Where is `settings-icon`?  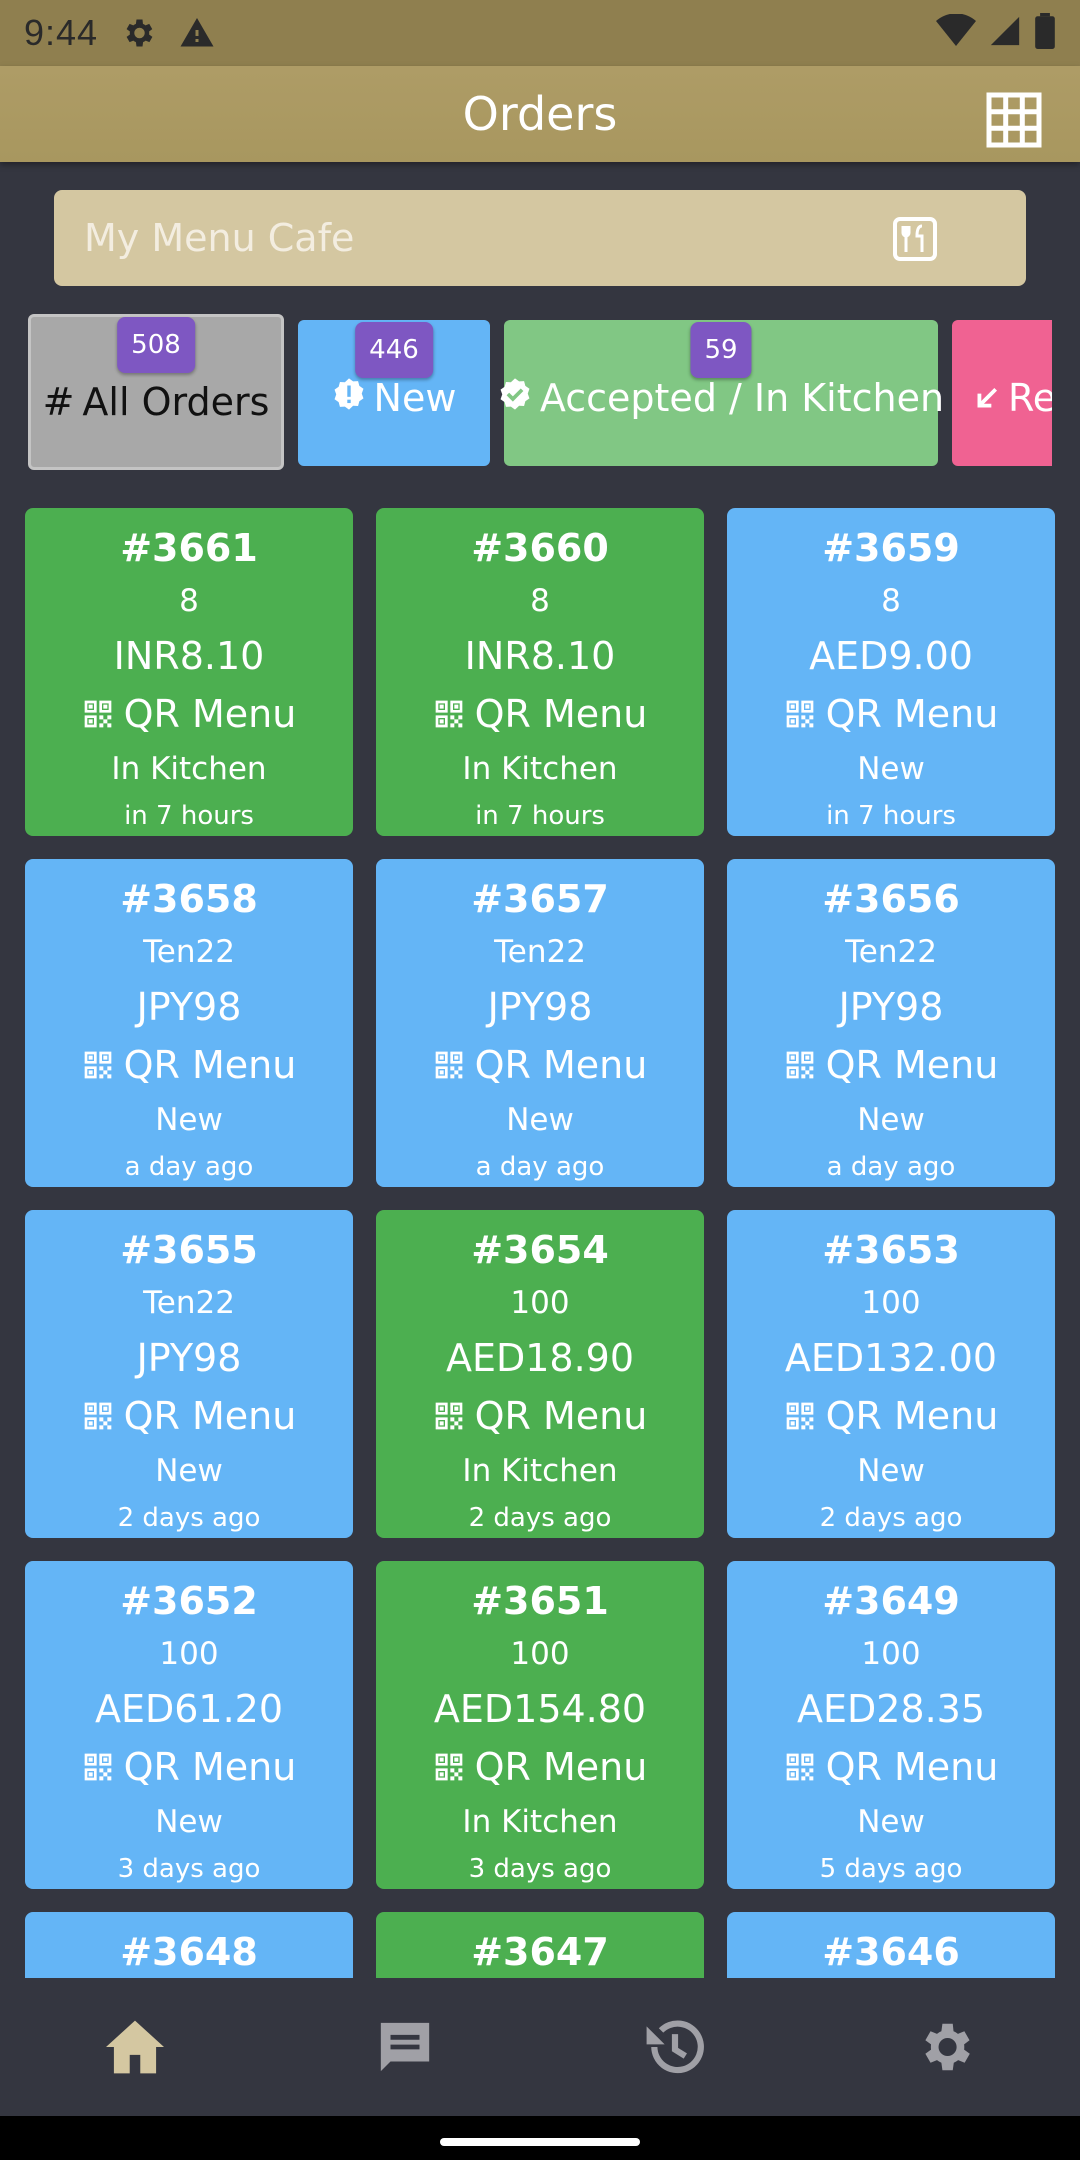 settings-icon is located at coordinates (947, 2047).